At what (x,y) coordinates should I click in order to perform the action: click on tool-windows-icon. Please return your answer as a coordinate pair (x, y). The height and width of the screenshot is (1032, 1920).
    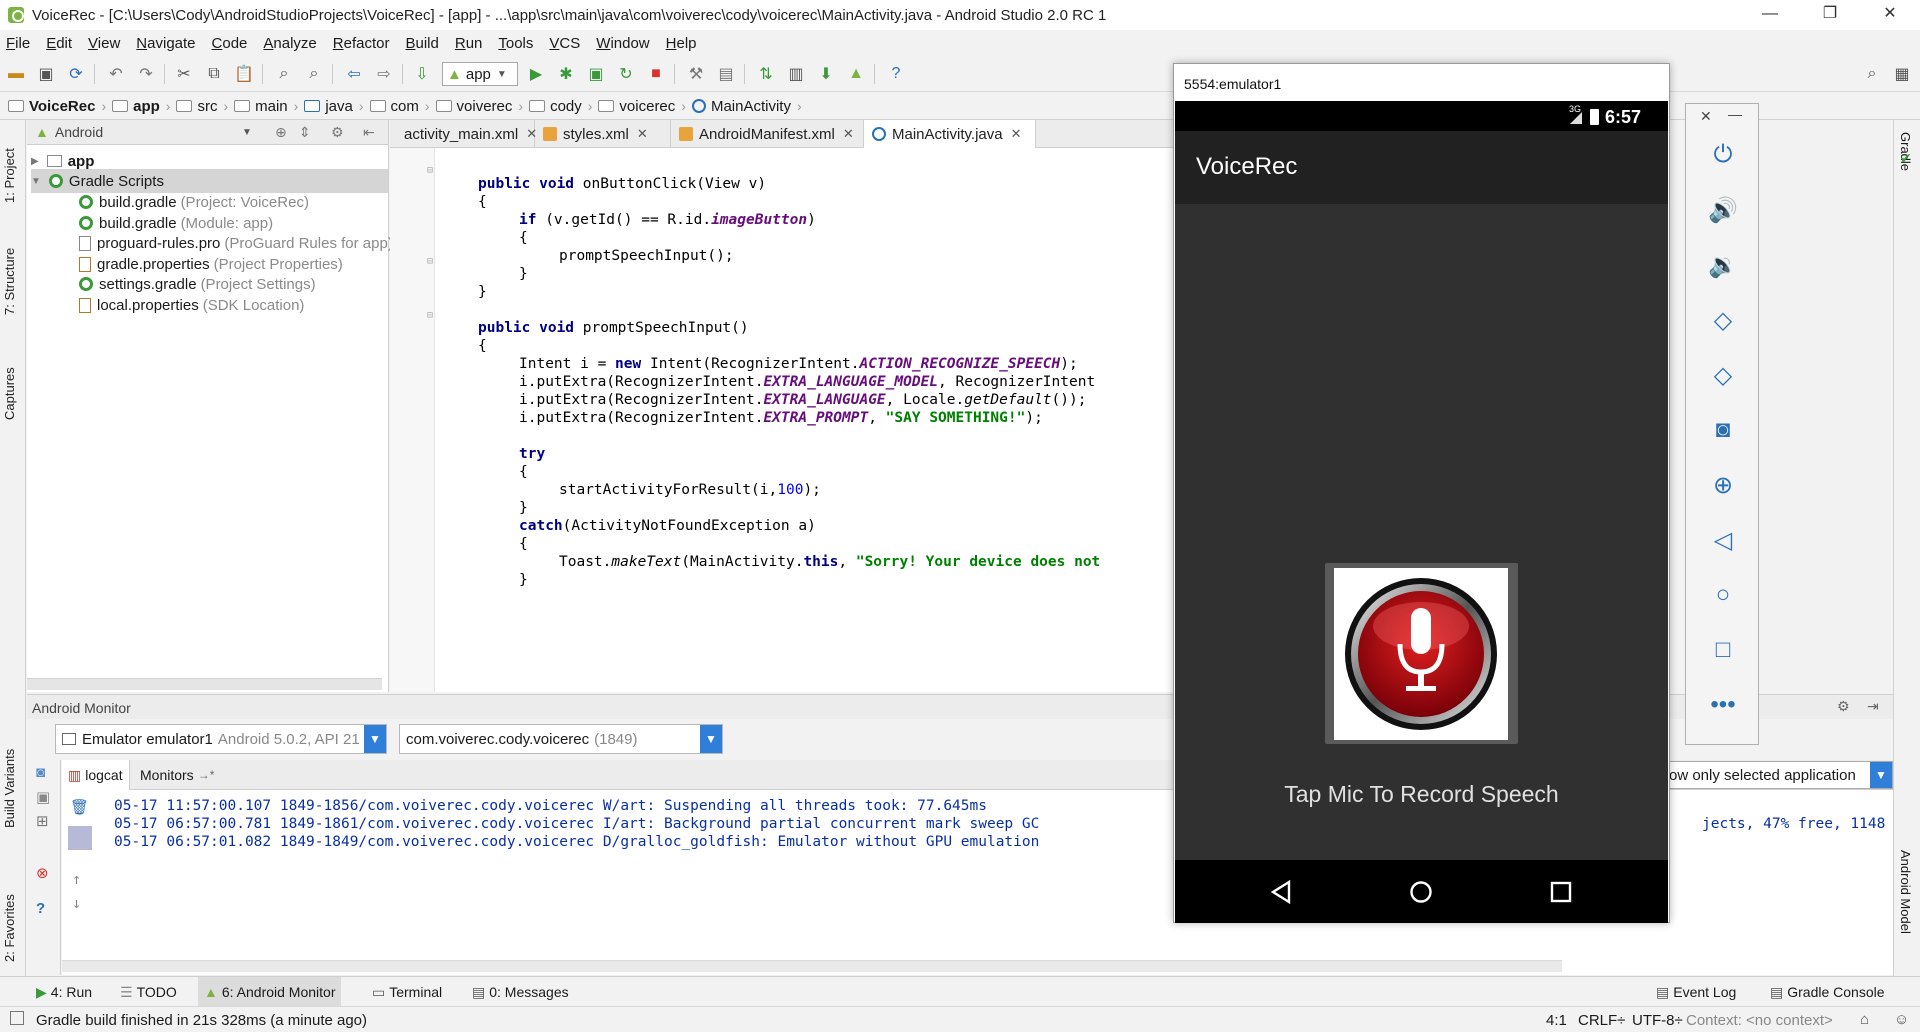
    Looking at the image, I should click on (17, 1018).